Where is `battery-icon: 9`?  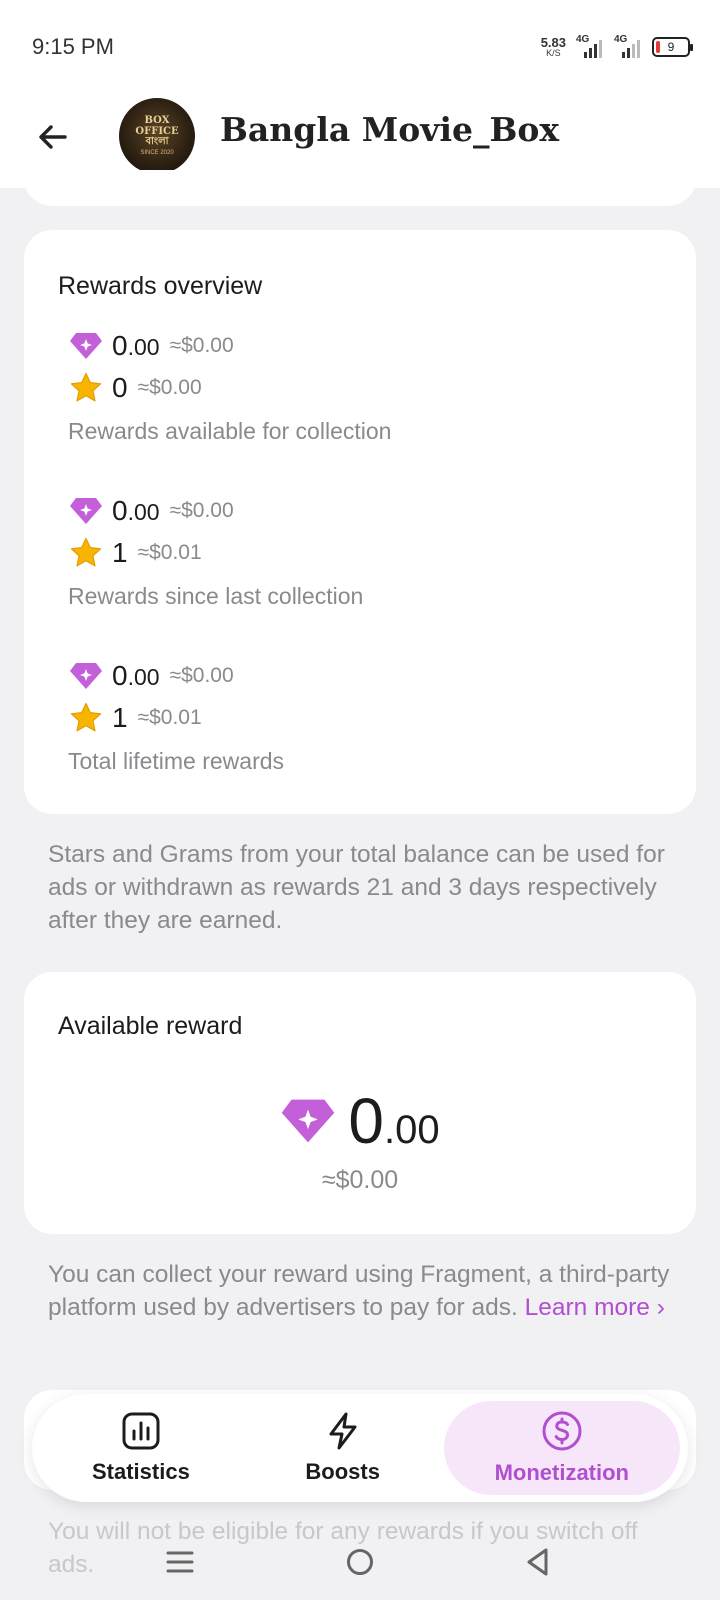 battery-icon: 9 is located at coordinates (672, 47).